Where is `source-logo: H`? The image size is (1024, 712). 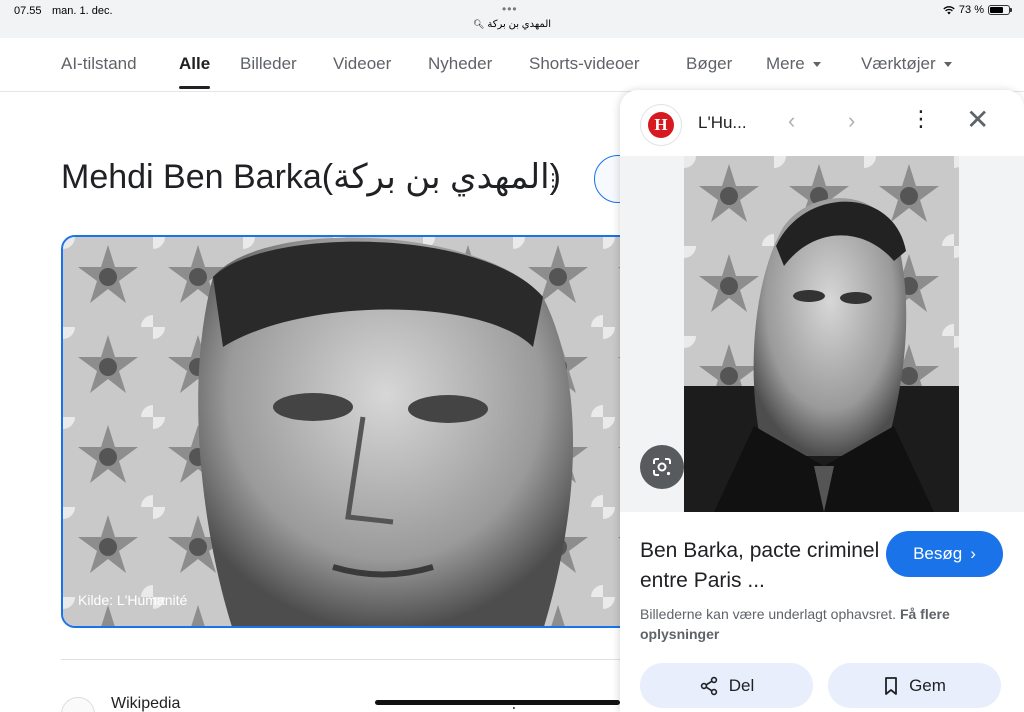 source-logo: H is located at coordinates (661, 125).